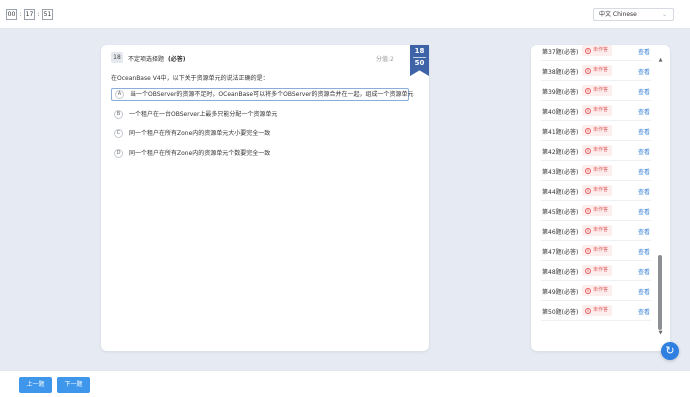  I want to click on top-bar: 00 : 17 : 51 中文 Chinese ⌄, so click(345, 14).